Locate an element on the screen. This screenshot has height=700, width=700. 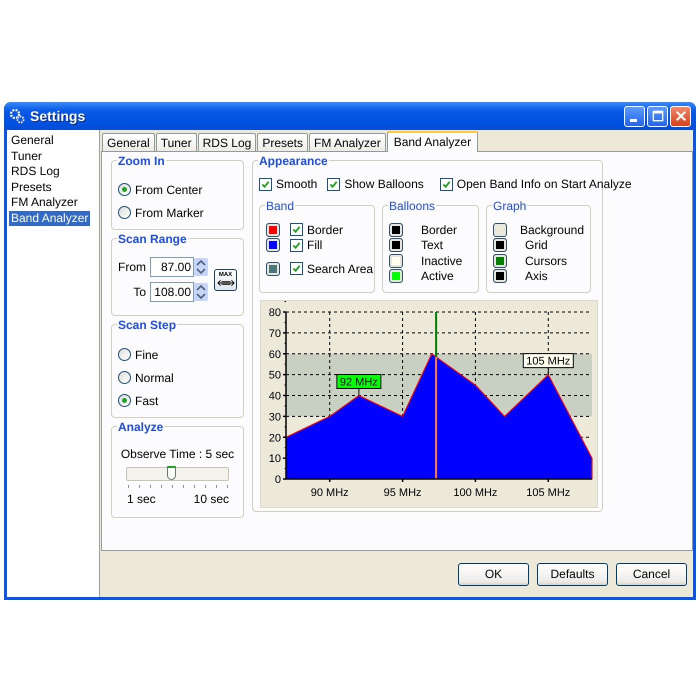
maximize-button is located at coordinates (657, 116).